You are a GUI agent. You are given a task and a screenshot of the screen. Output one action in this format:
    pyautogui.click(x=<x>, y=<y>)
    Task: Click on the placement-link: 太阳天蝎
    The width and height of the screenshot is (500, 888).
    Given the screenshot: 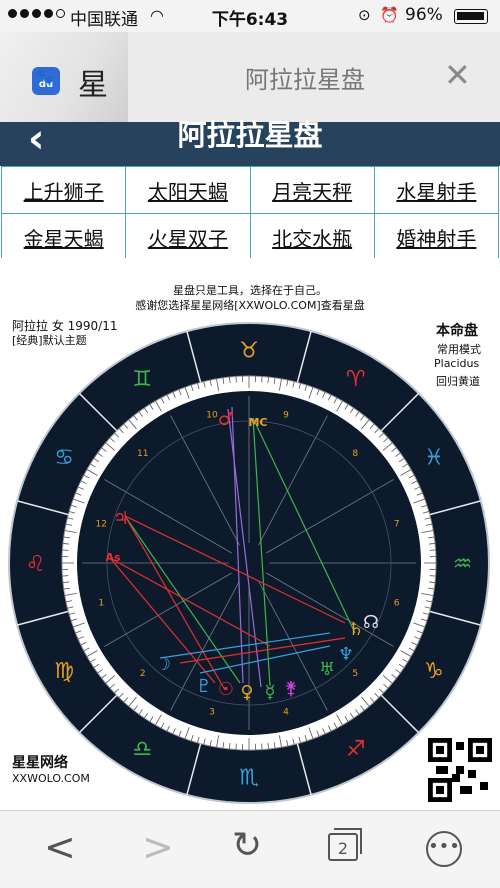 What is the action you would take?
    pyautogui.click(x=188, y=192)
    